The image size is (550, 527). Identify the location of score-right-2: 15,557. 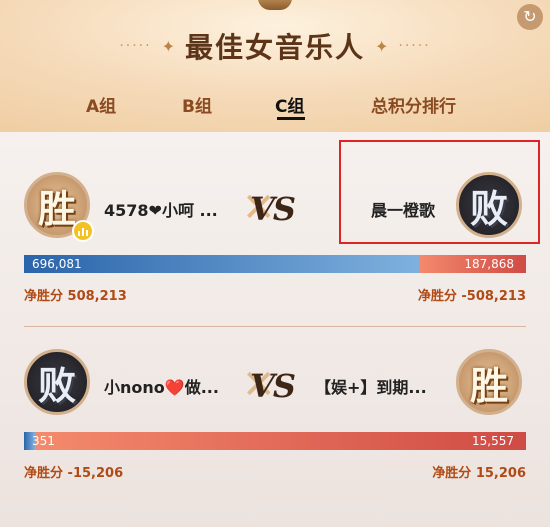
(493, 441).